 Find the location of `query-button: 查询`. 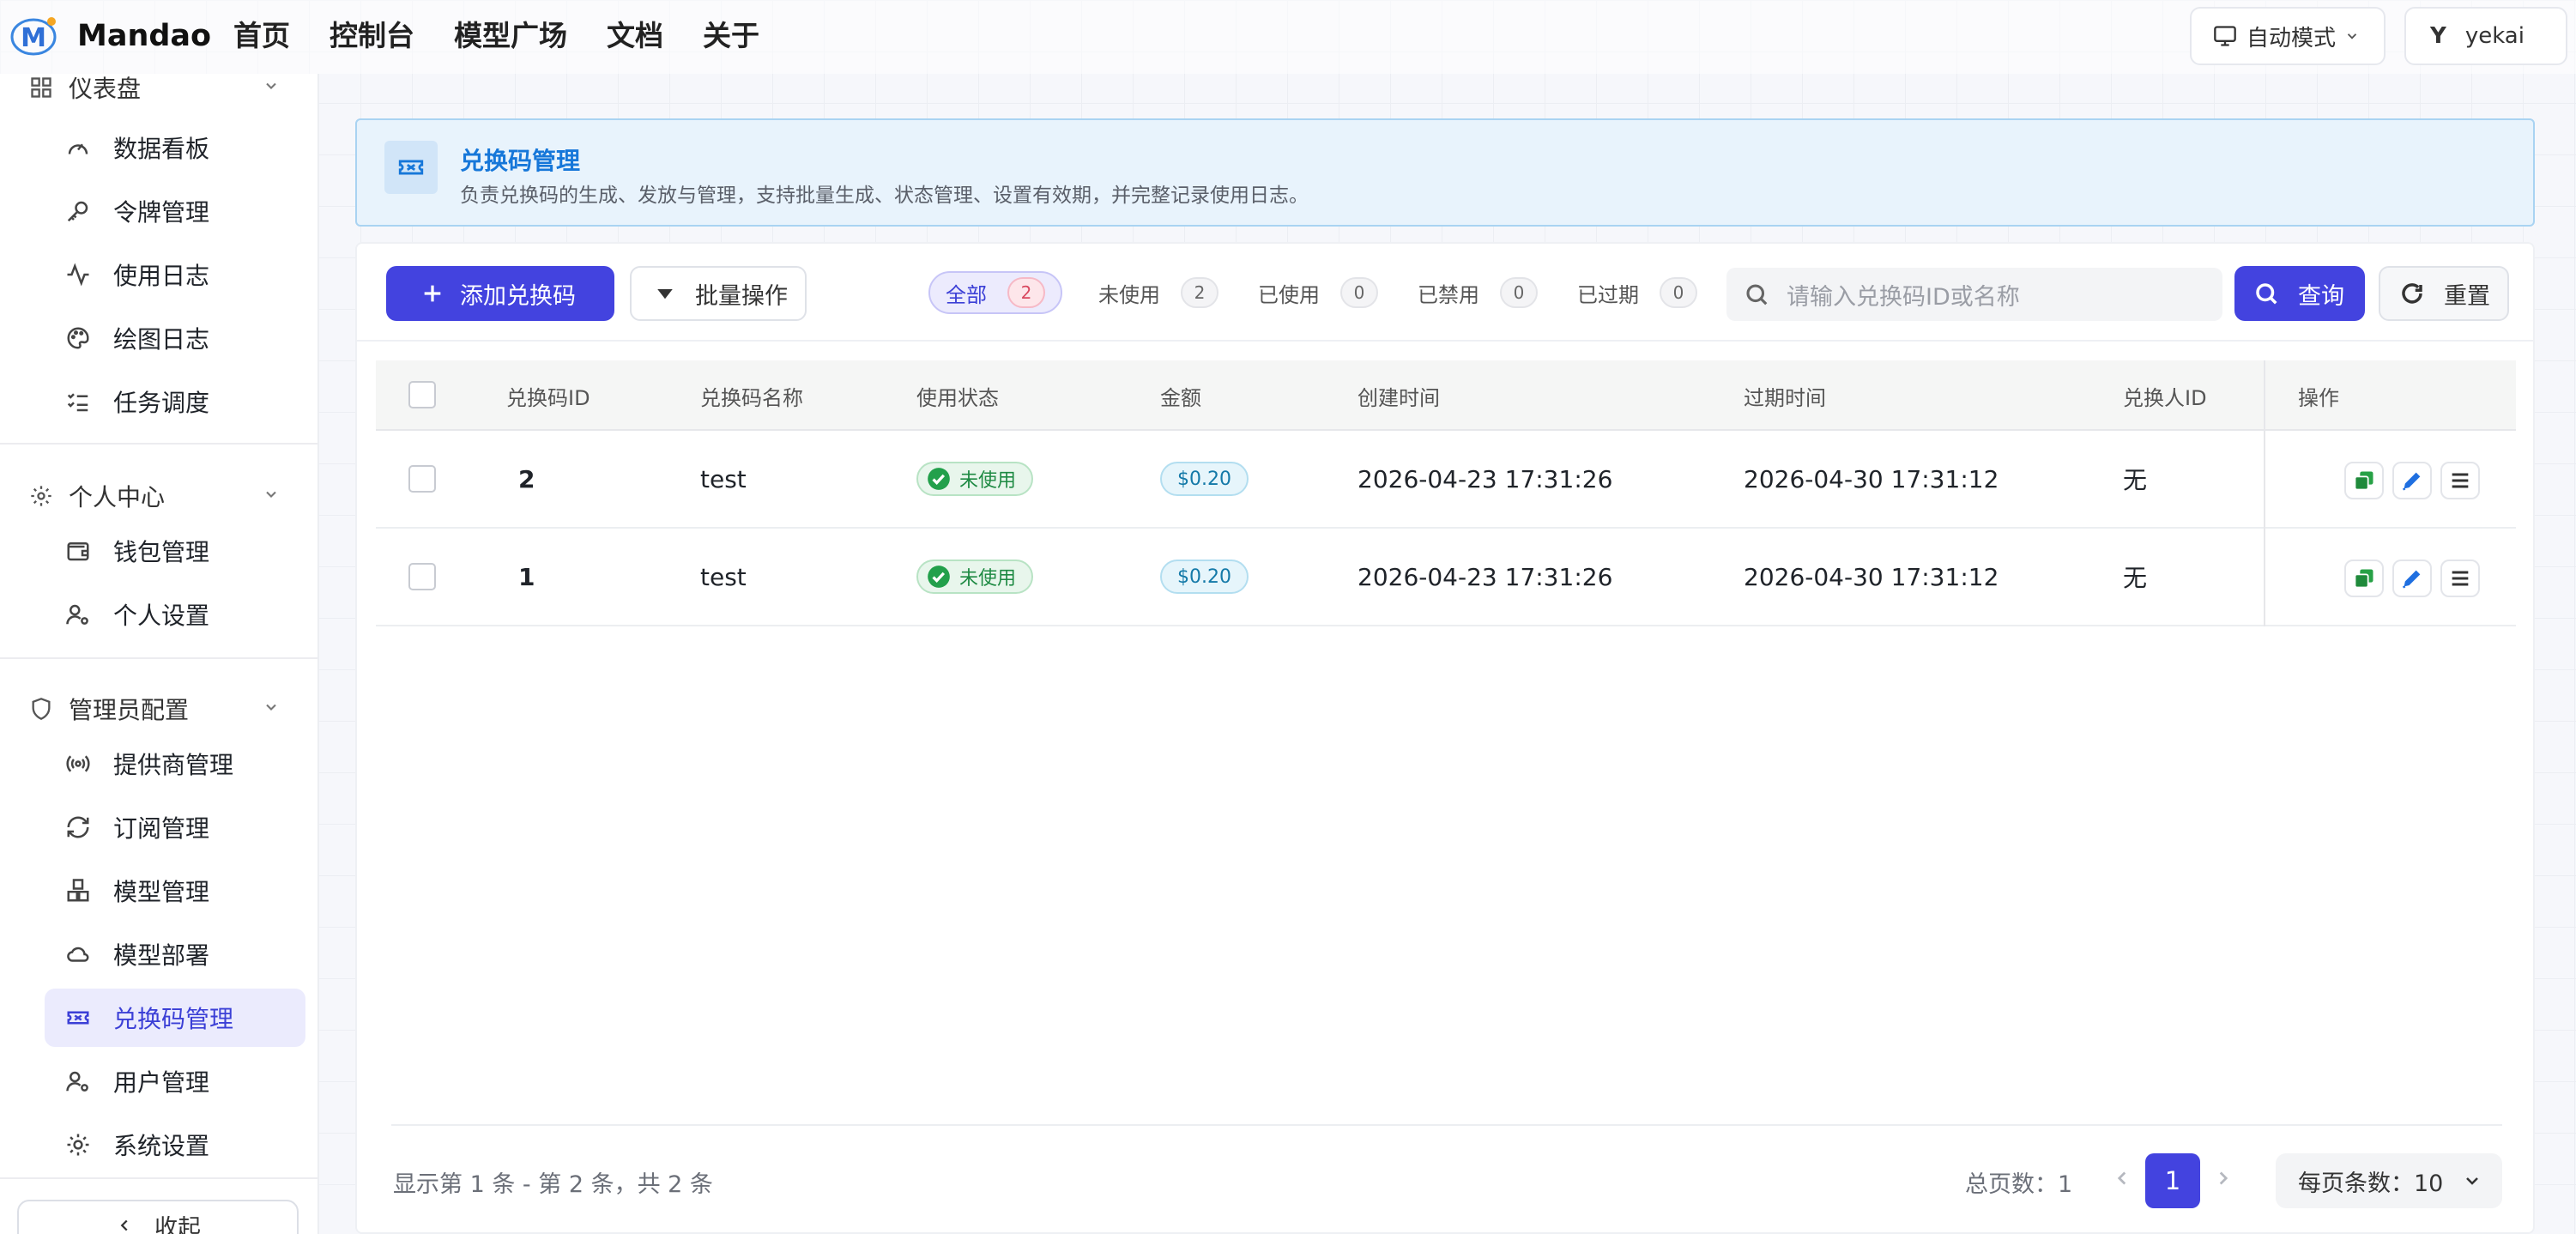

query-button: 查询 is located at coordinates (2299, 293).